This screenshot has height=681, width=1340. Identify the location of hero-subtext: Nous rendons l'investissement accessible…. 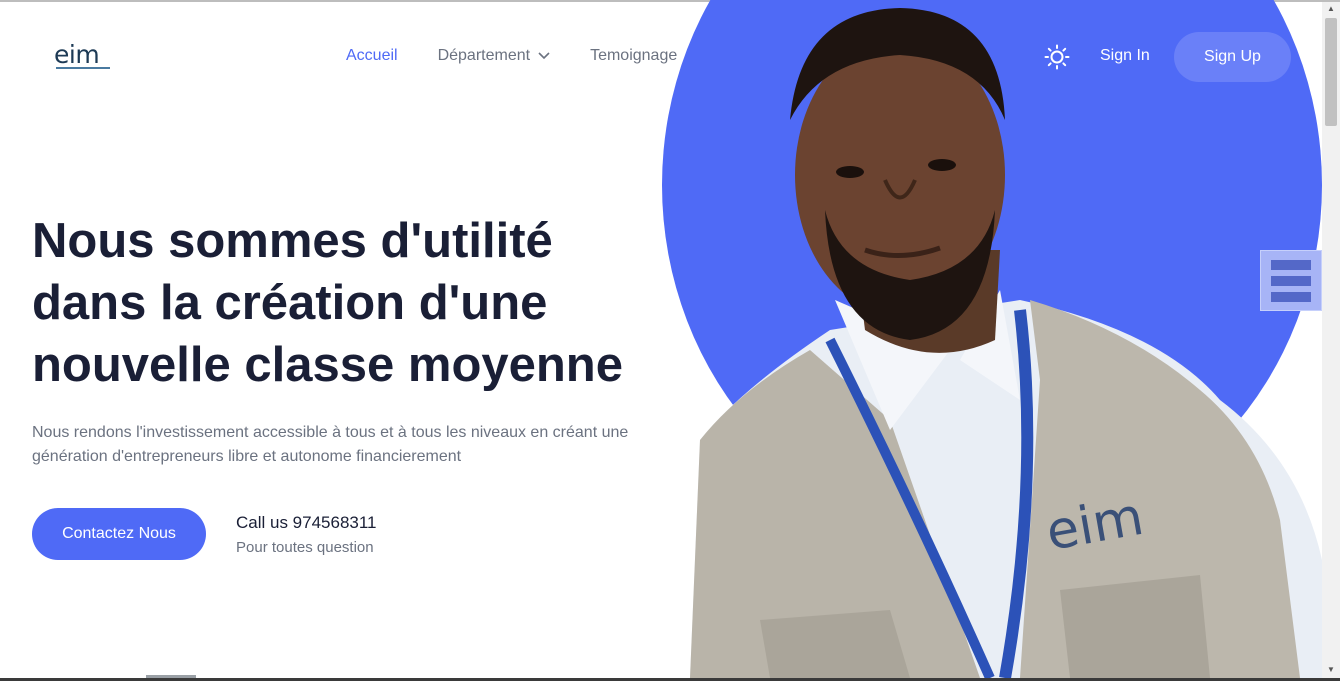
(330, 444).